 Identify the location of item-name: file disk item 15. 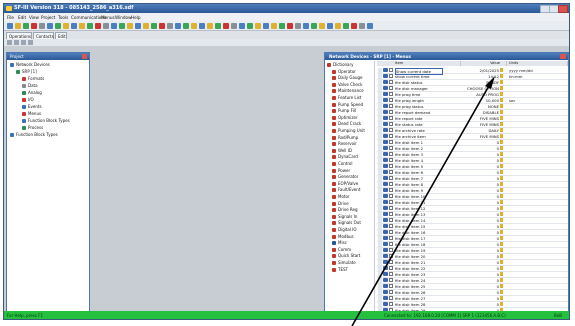
(418, 226).